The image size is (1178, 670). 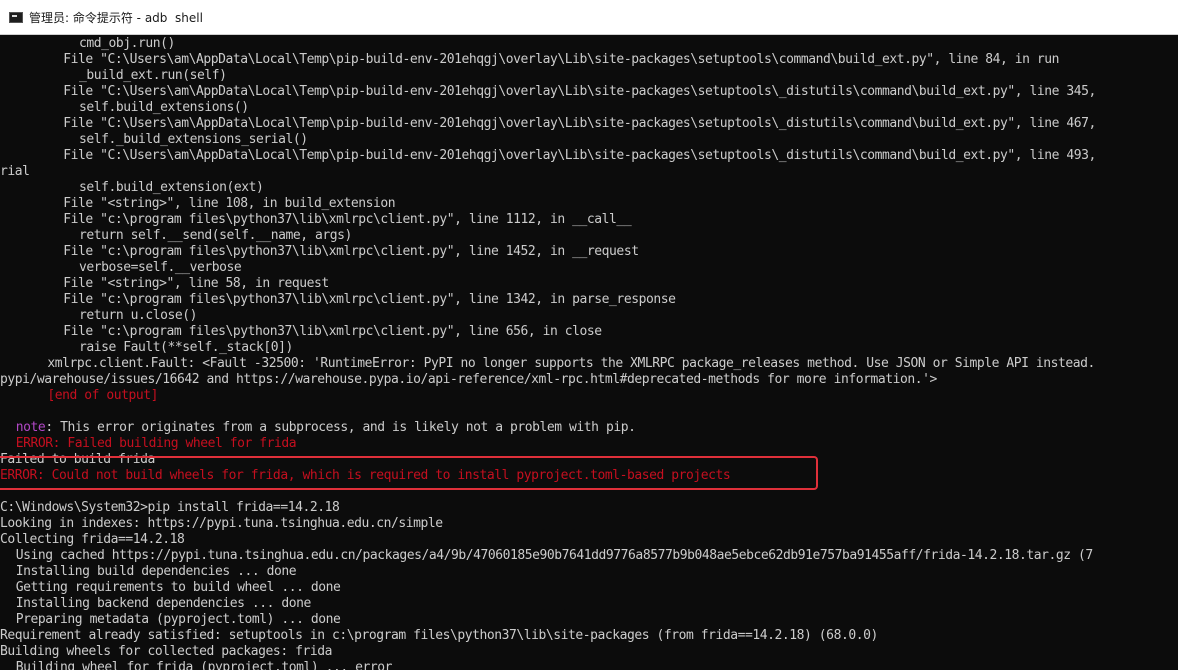 I want to click on output-text: Installing build dependencies ... done, so click(x=156, y=571).